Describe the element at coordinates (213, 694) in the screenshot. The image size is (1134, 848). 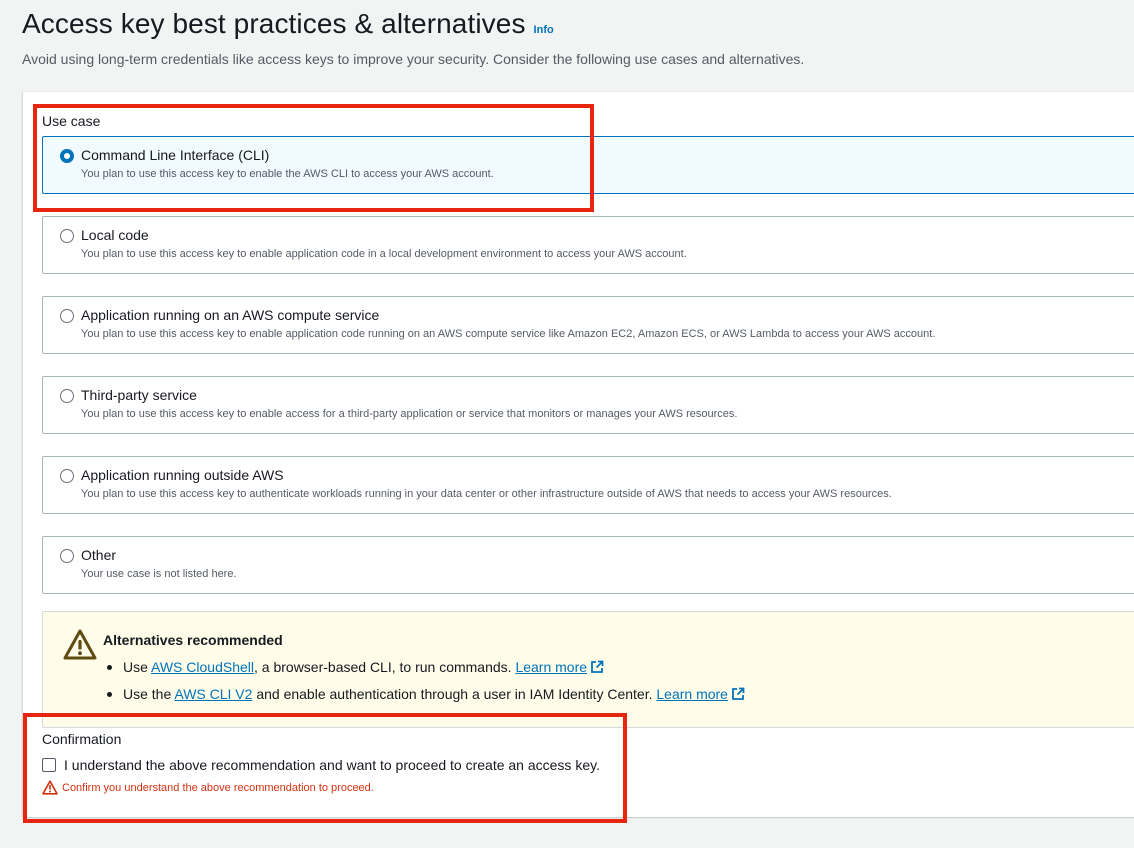
I see `cli-v2-link: AWS CLI V2` at that location.